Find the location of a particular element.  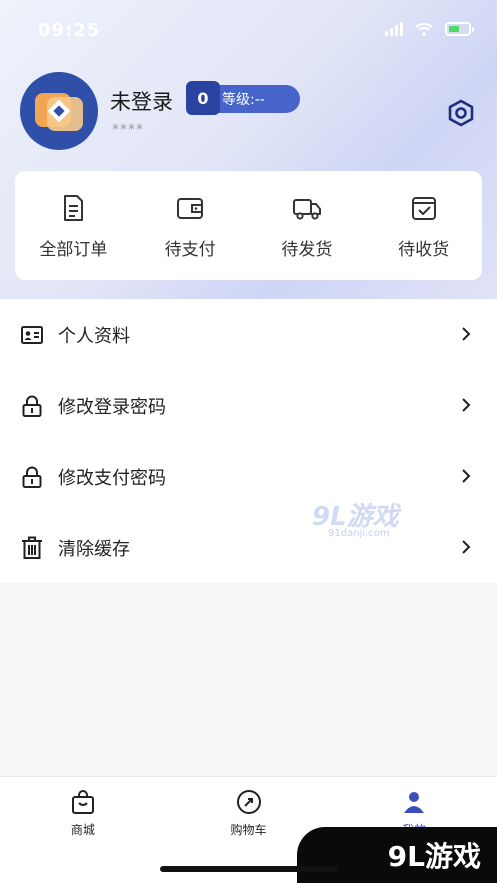

battery-icon is located at coordinates (459, 29).